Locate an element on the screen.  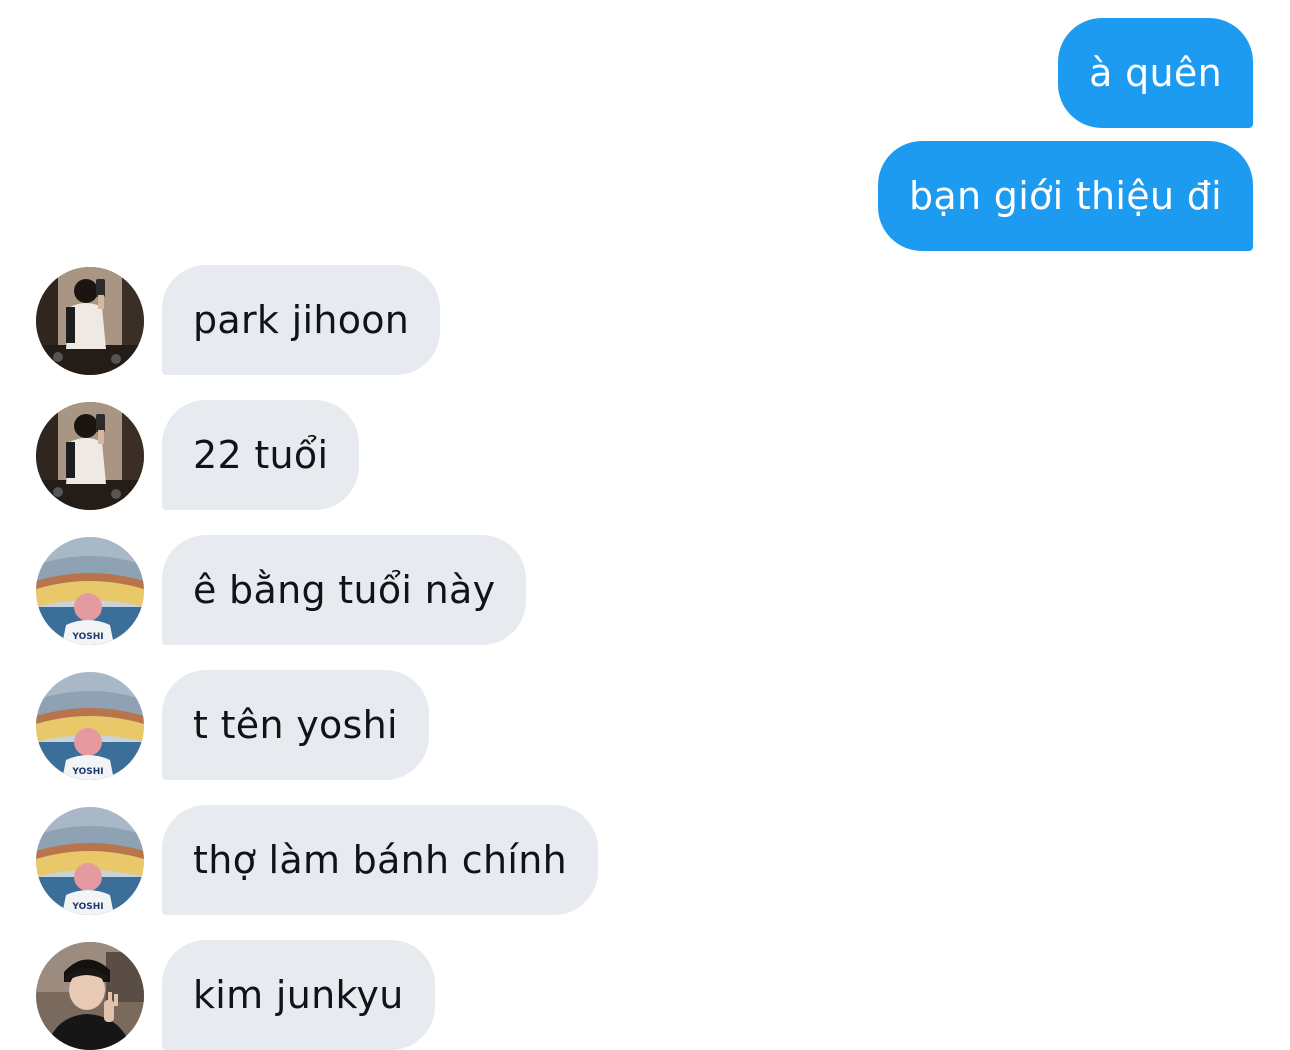
message-text: 22 tuổi is located at coordinates (261, 455).